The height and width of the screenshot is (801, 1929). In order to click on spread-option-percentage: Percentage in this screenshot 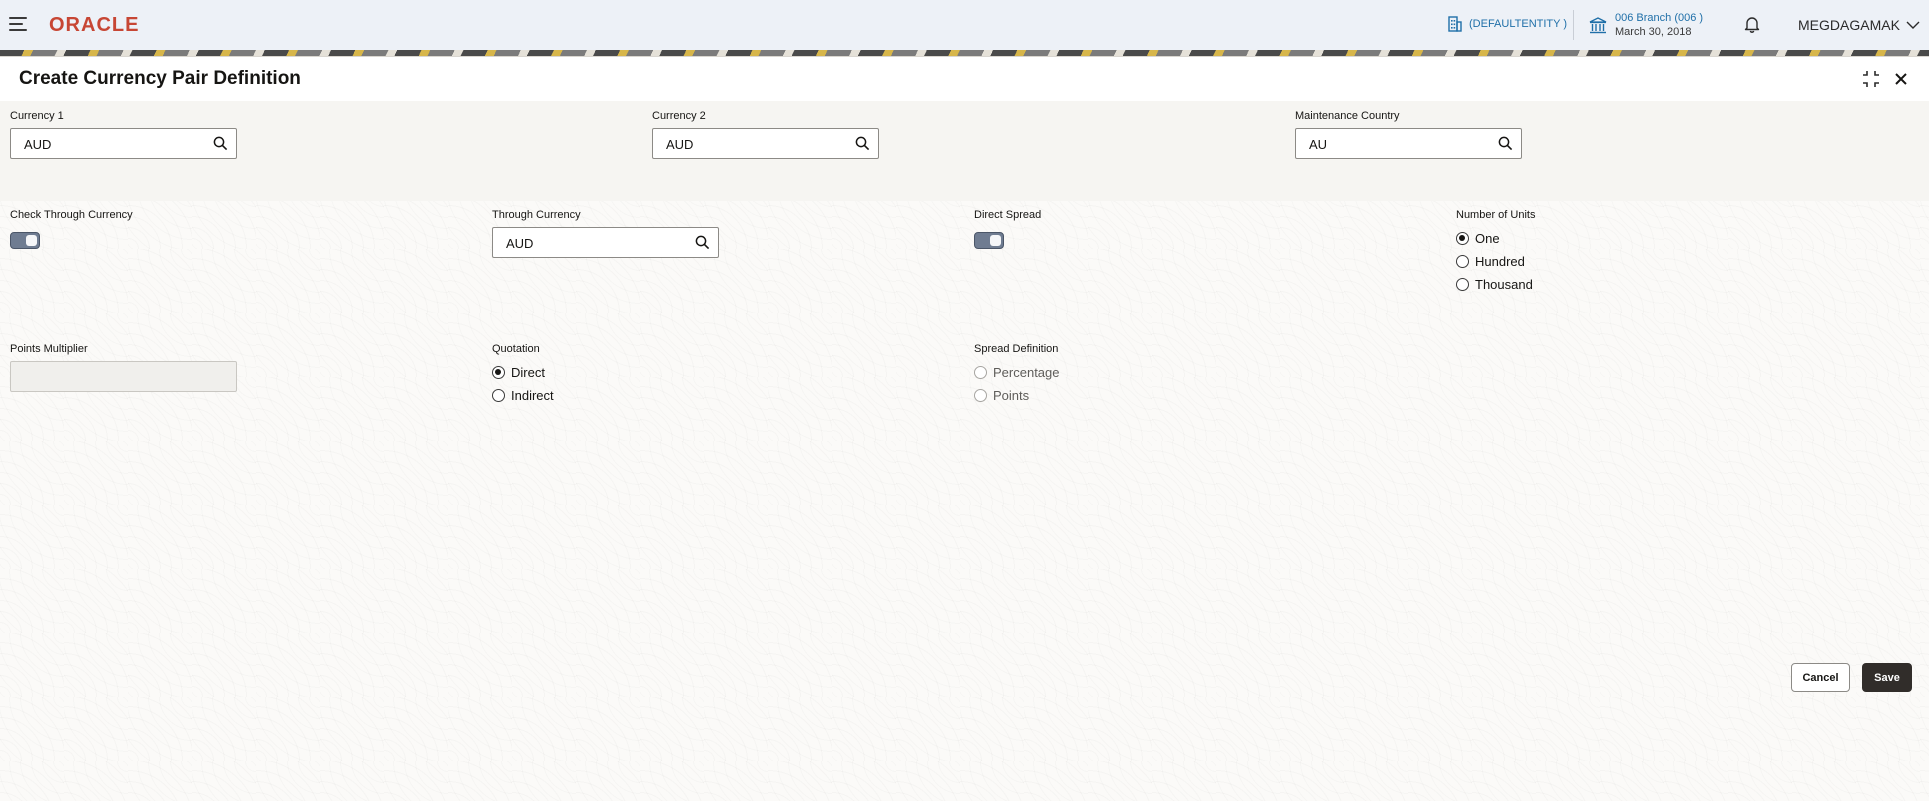, I will do `click(1017, 372)`.